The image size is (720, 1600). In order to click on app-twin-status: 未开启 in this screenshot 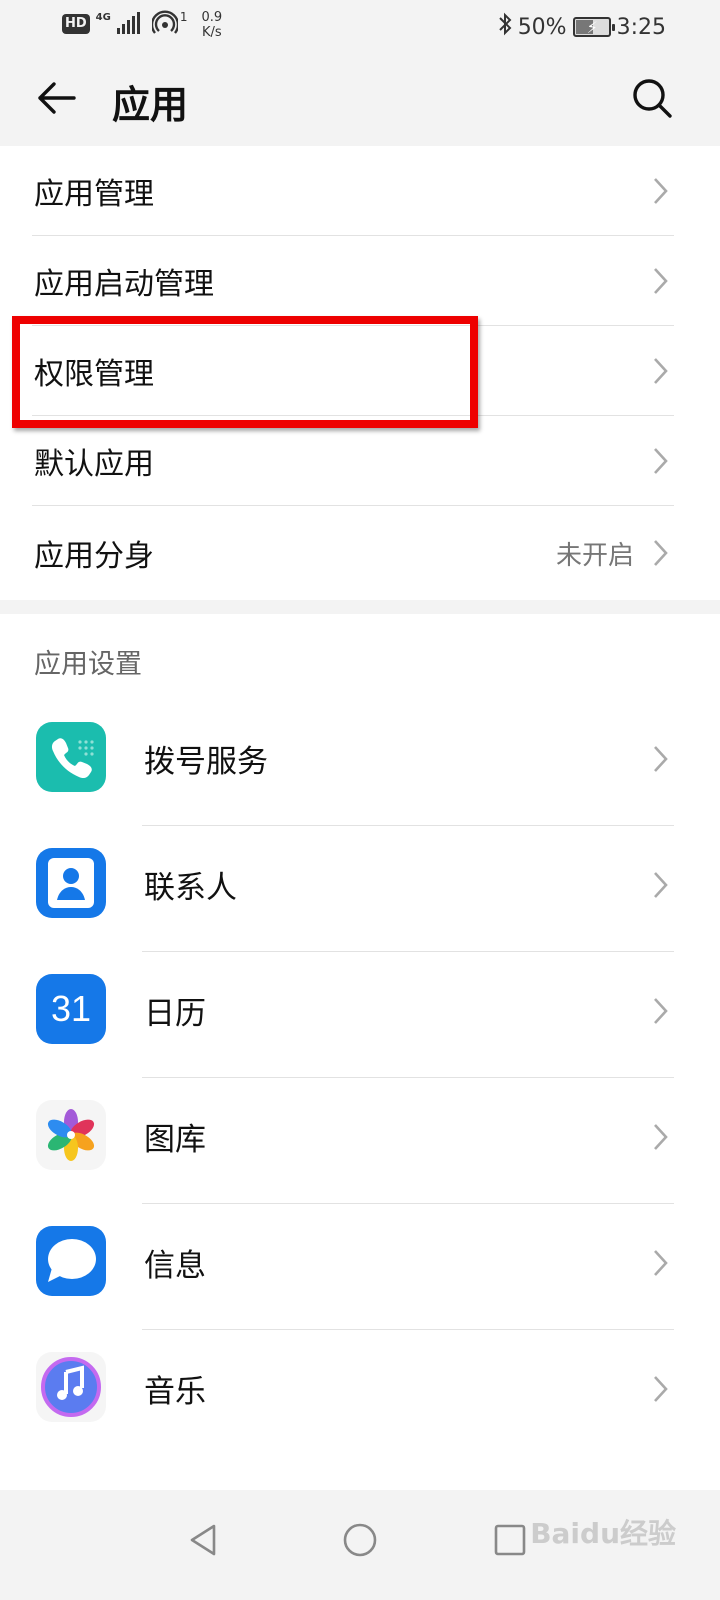, I will do `click(594, 555)`.